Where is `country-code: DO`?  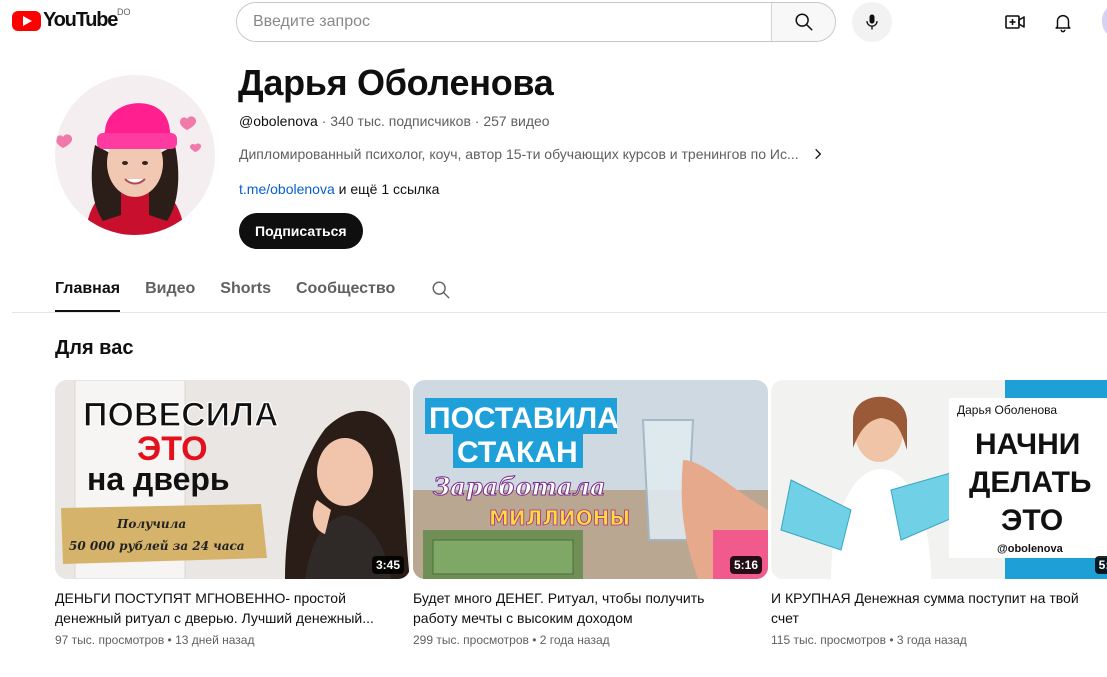
country-code: DO is located at coordinates (124, 12).